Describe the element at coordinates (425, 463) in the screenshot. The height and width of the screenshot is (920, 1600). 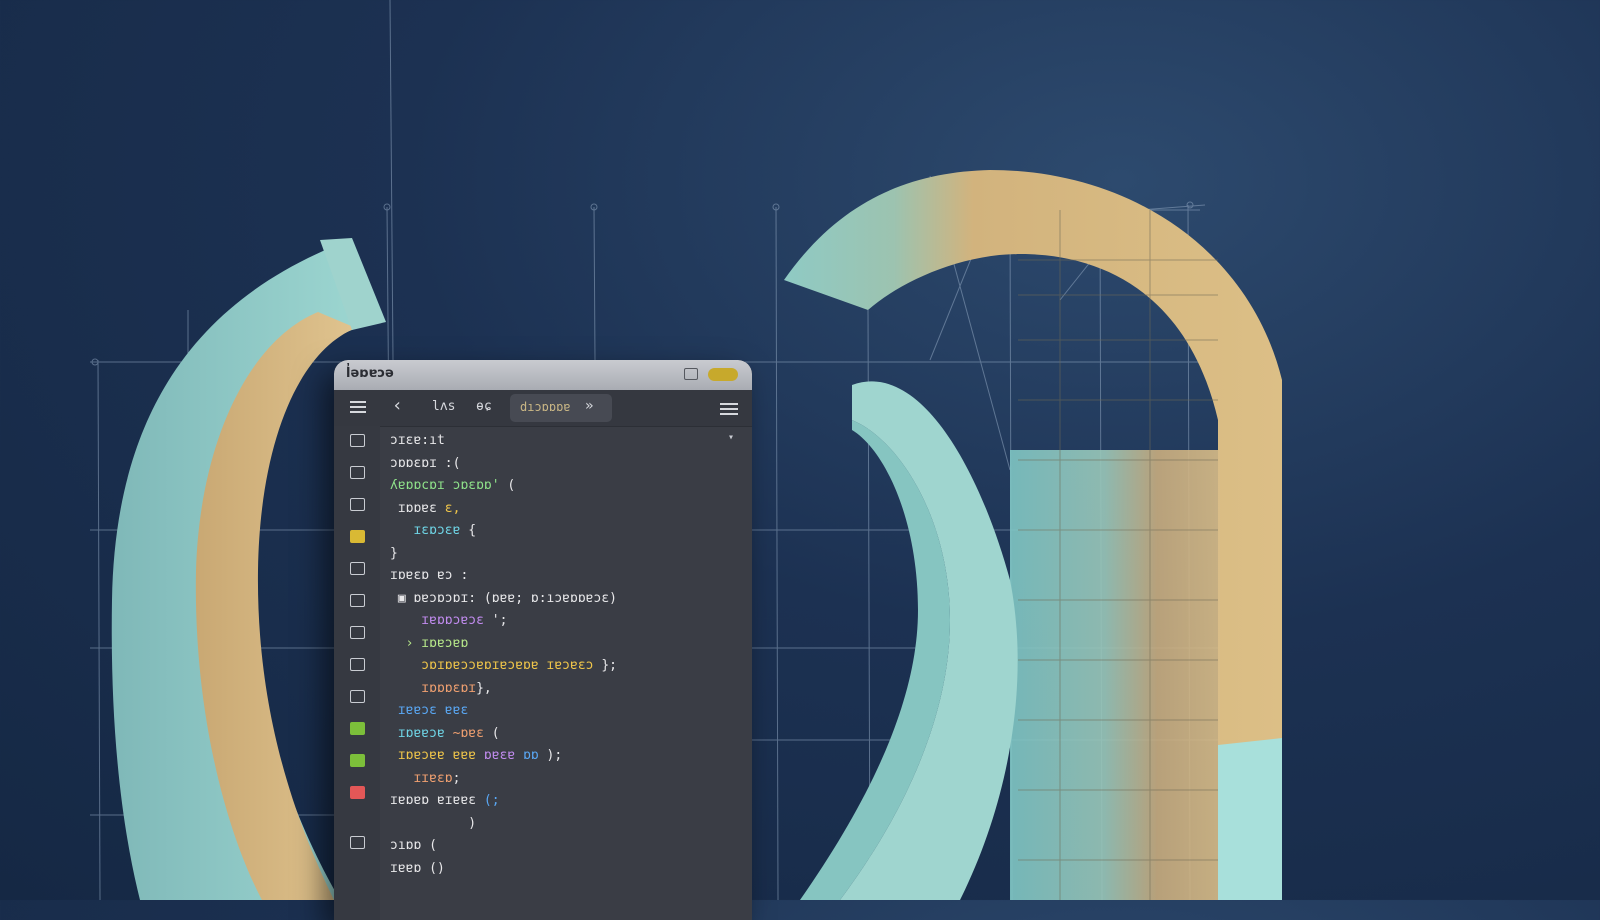
I see `code-token: ɔɒɒɛɒɪ :(` at that location.